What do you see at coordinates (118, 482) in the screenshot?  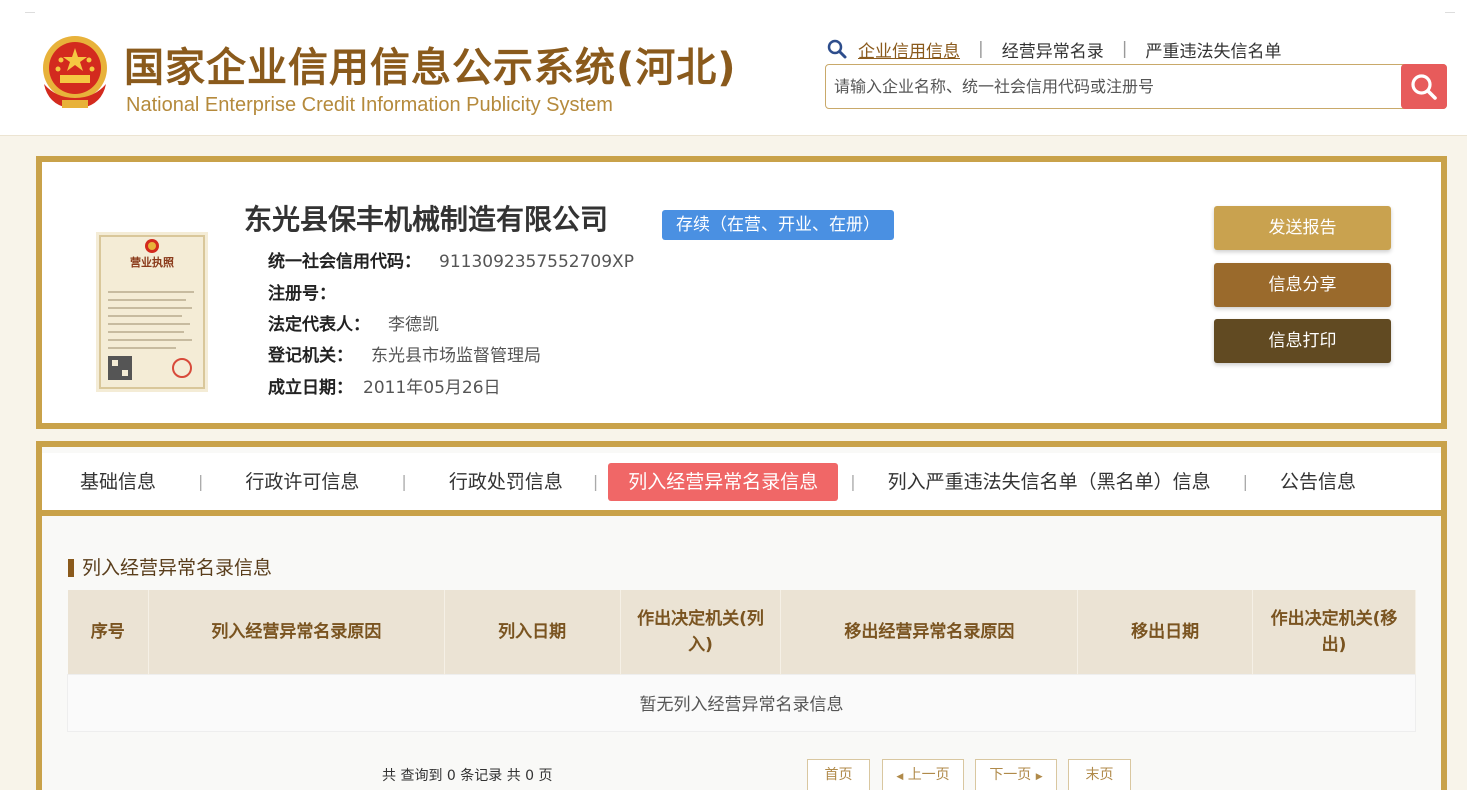 I see `tab-basic-info: 基础信息` at bounding box center [118, 482].